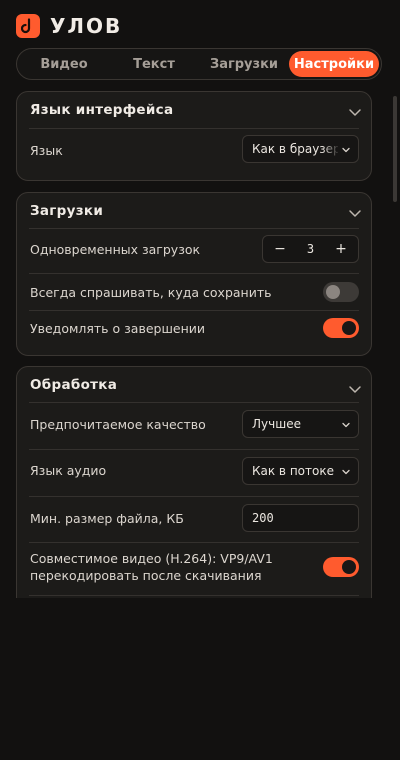 The height and width of the screenshot is (760, 400). I want to click on min-file-size-label: Мин. размер файла, КБ, so click(107, 518).